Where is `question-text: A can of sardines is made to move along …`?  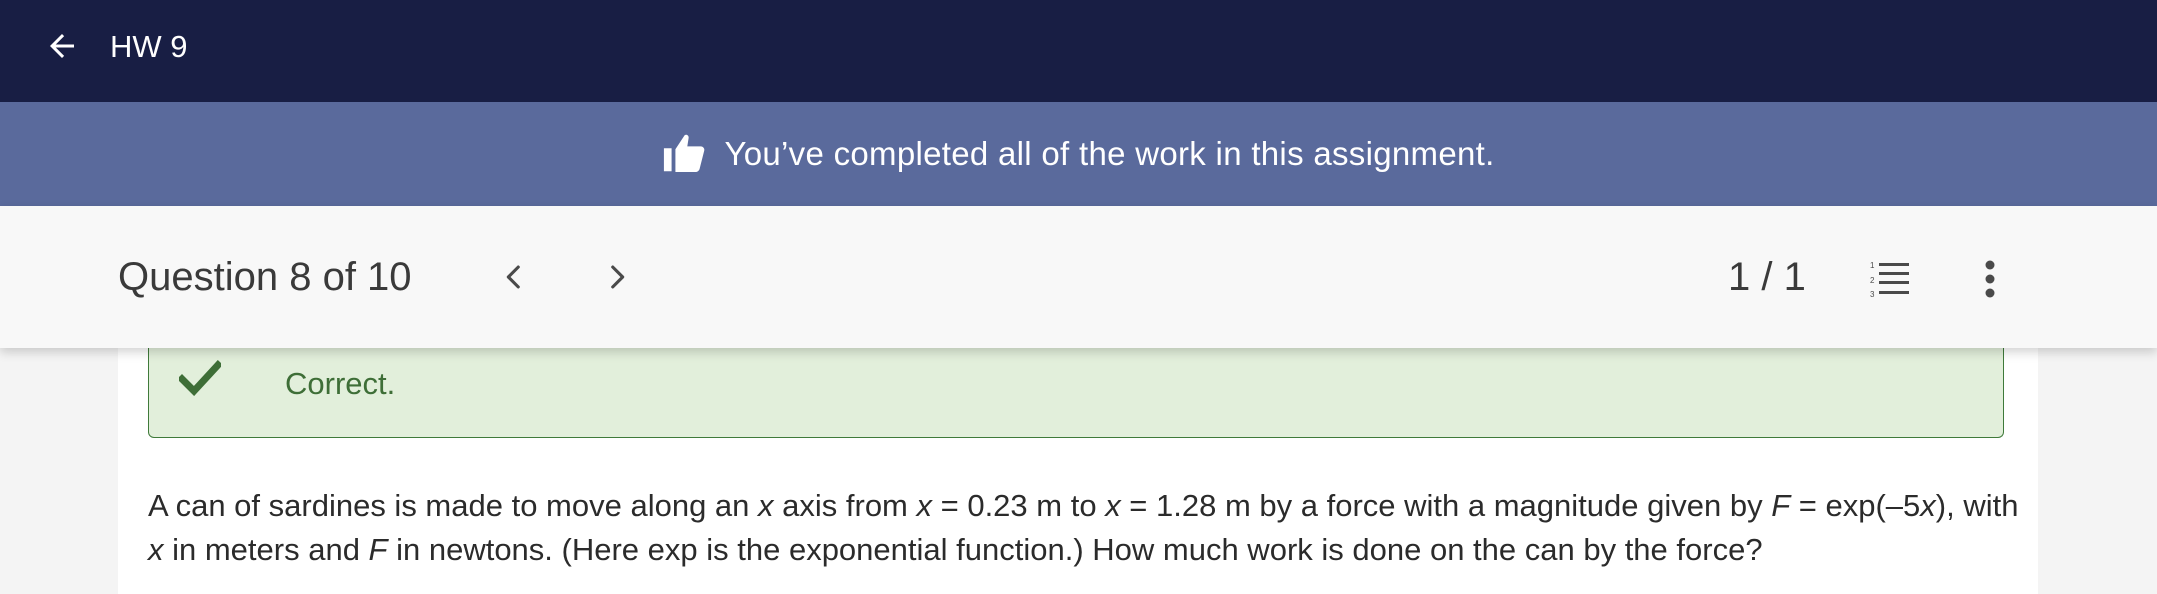 question-text: A can of sardines is made to move along … is located at coordinates (1083, 527).